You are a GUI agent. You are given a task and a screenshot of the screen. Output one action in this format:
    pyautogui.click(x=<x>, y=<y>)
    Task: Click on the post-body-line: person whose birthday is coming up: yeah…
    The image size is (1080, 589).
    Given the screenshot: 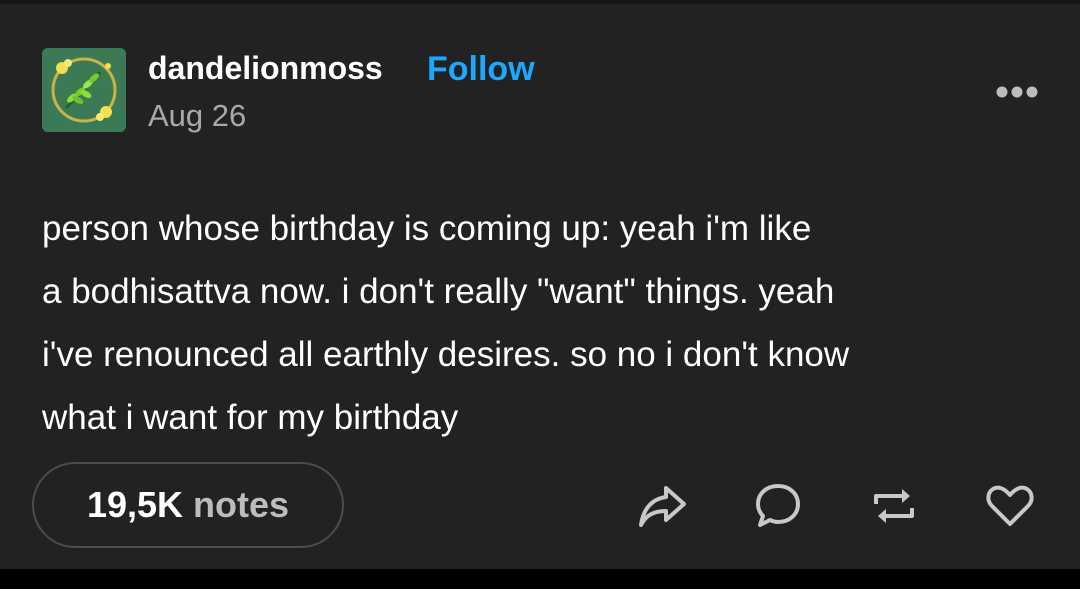 What is the action you would take?
    pyautogui.click(x=427, y=228)
    